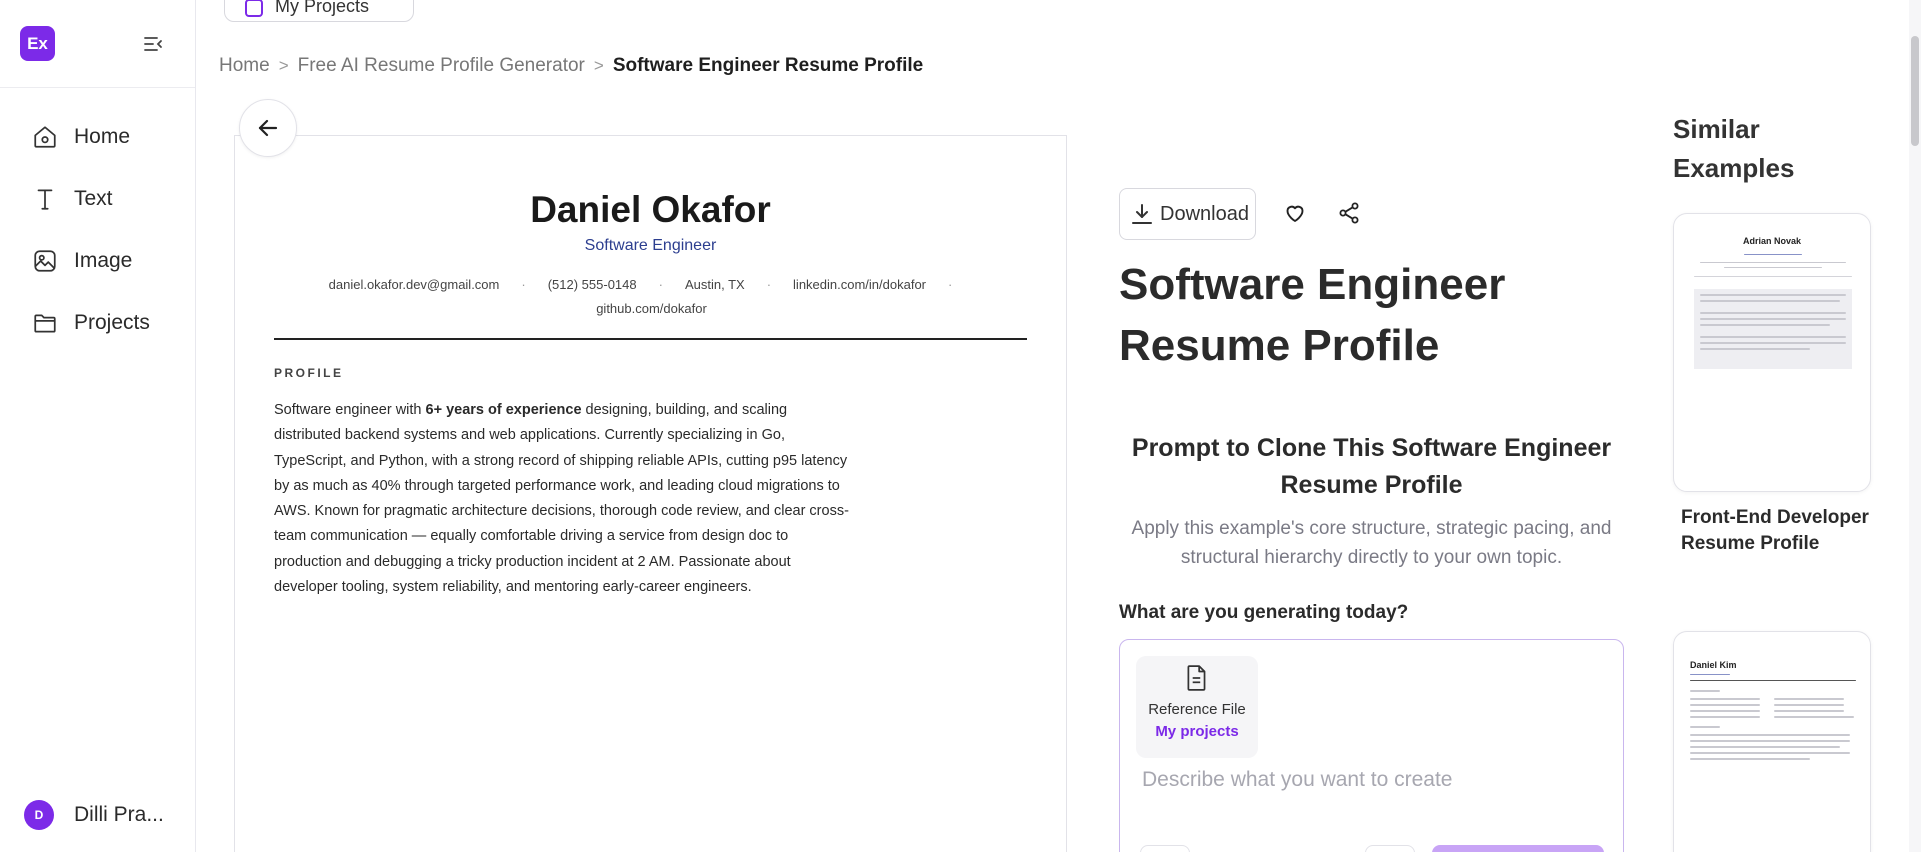 The height and width of the screenshot is (852, 1921). What do you see at coordinates (1312, 315) in the screenshot?
I see `page-title: Software Engineer Resume Profile` at bounding box center [1312, 315].